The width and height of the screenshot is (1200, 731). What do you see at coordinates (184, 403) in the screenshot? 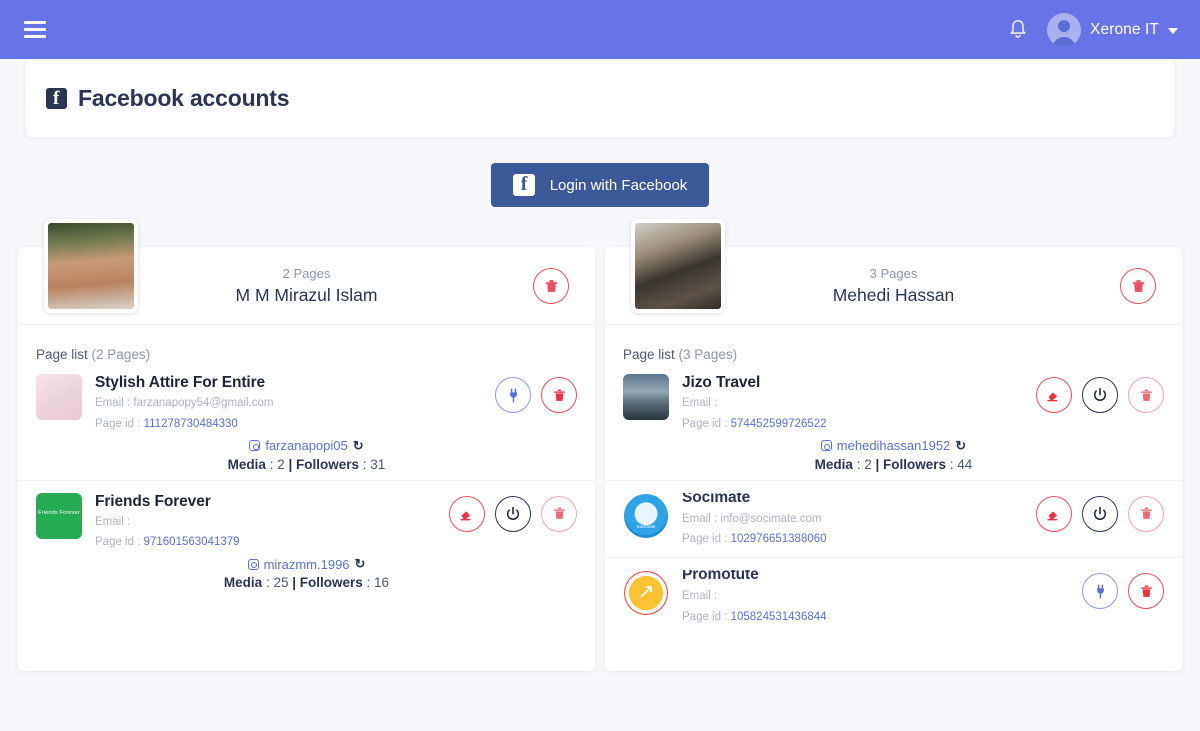
I see `page-email: Email : farzanapopy54@gmail.com` at bounding box center [184, 403].